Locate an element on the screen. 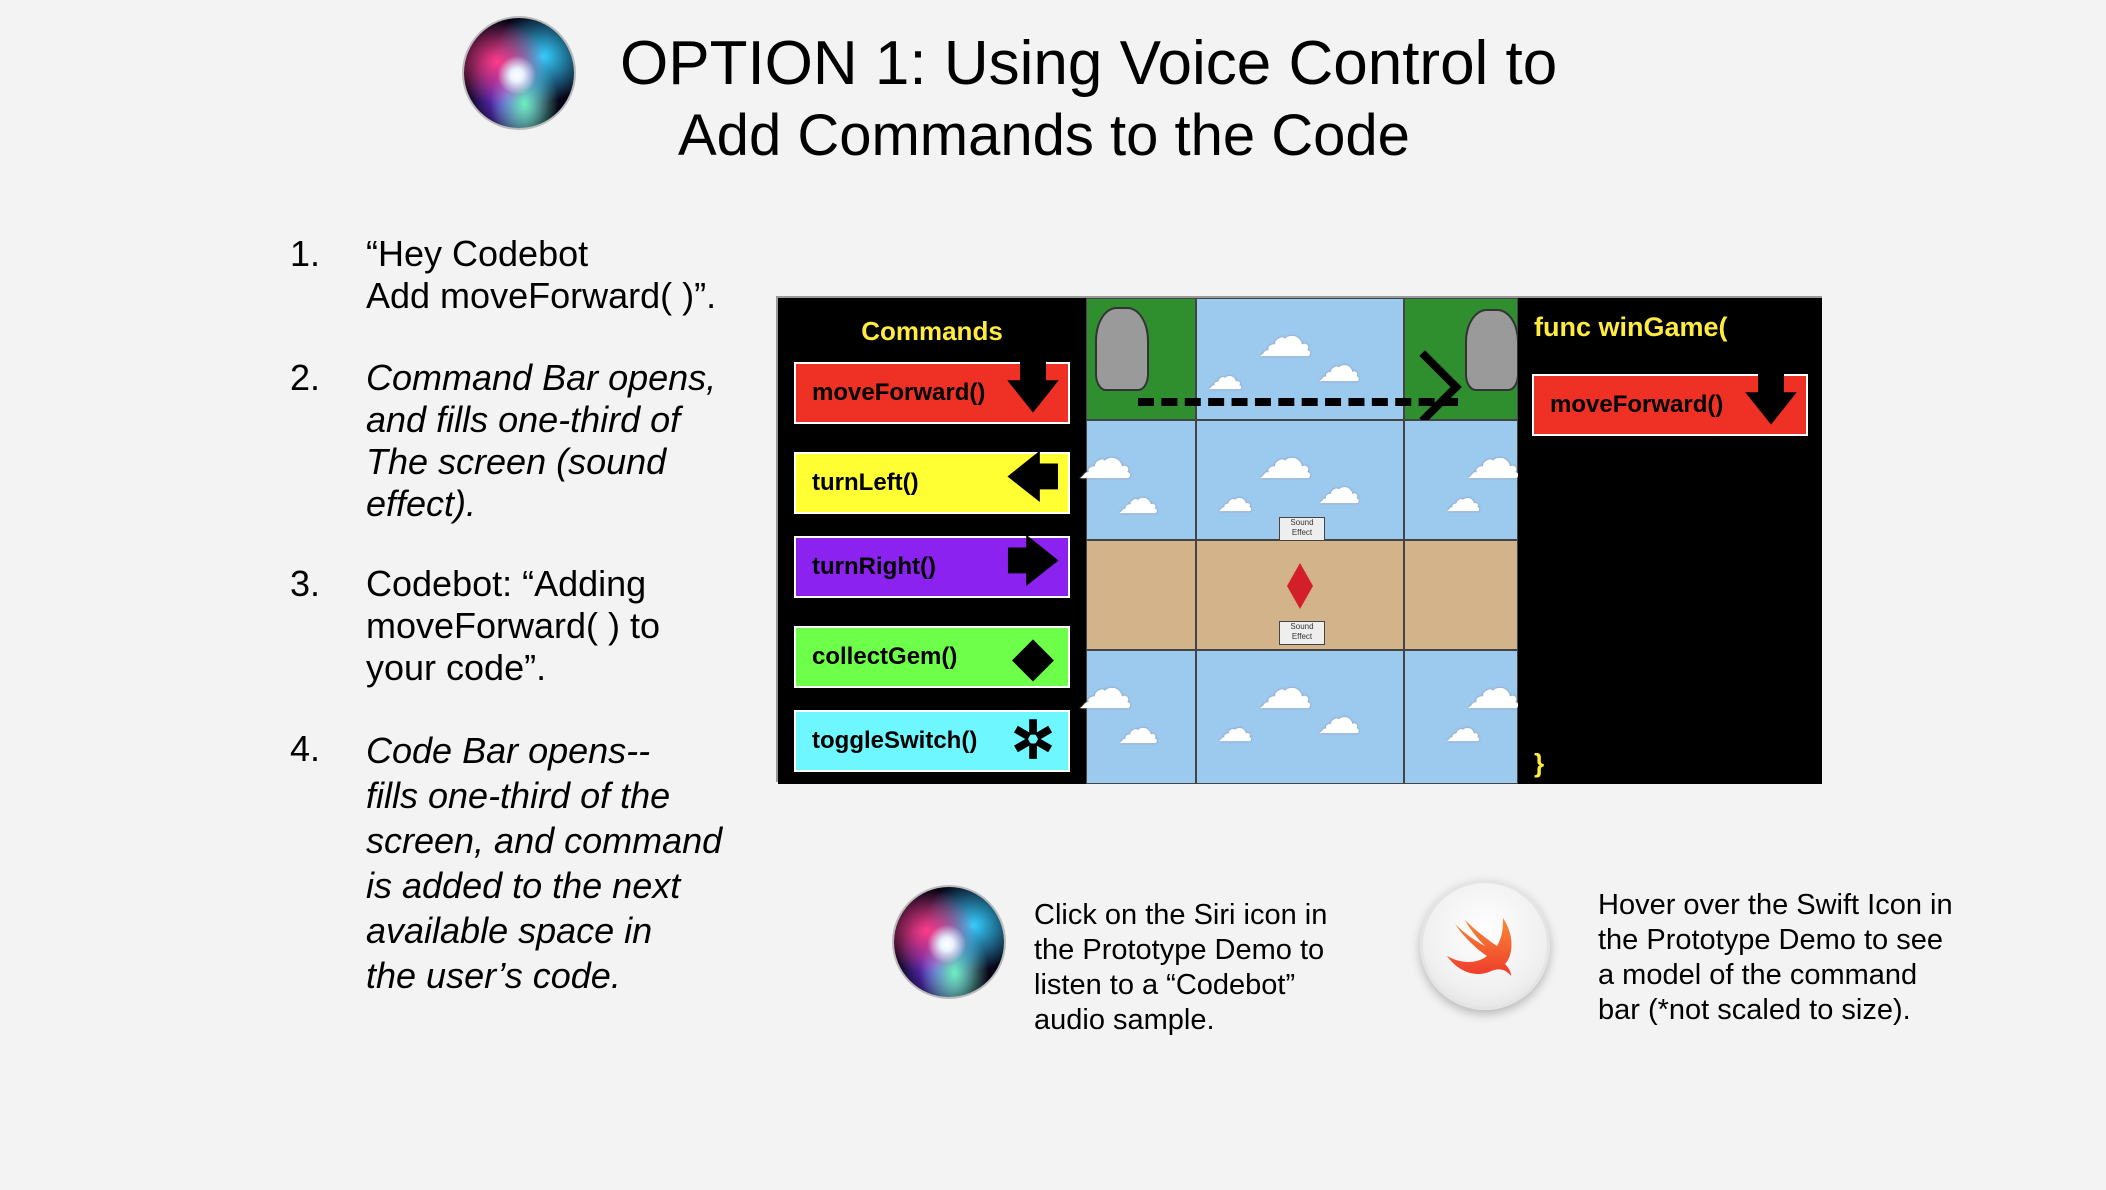 The image size is (2106, 1190). step-number: 4. is located at coordinates (304, 748).